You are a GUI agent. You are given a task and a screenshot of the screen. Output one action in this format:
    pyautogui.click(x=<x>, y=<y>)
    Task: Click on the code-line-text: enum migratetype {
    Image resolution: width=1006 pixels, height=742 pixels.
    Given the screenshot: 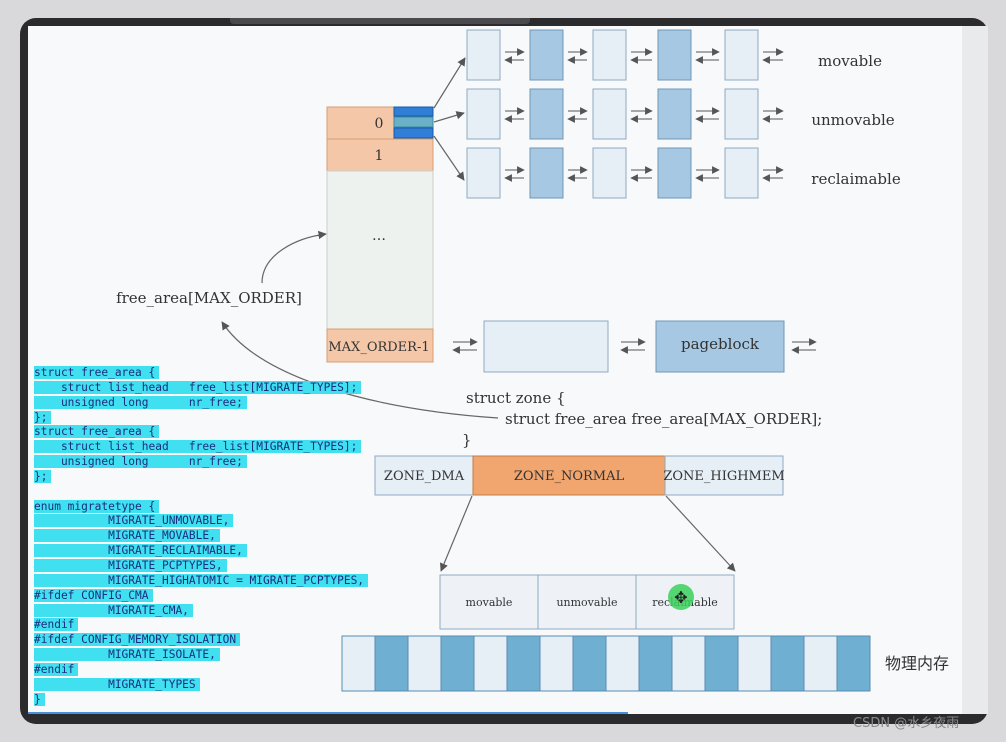 What is the action you would take?
    pyautogui.click(x=97, y=506)
    